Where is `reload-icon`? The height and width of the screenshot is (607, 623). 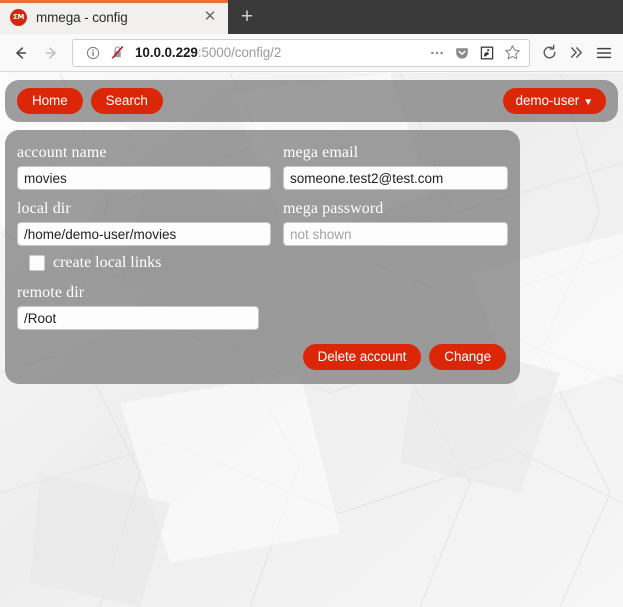
reload-icon is located at coordinates (549, 53).